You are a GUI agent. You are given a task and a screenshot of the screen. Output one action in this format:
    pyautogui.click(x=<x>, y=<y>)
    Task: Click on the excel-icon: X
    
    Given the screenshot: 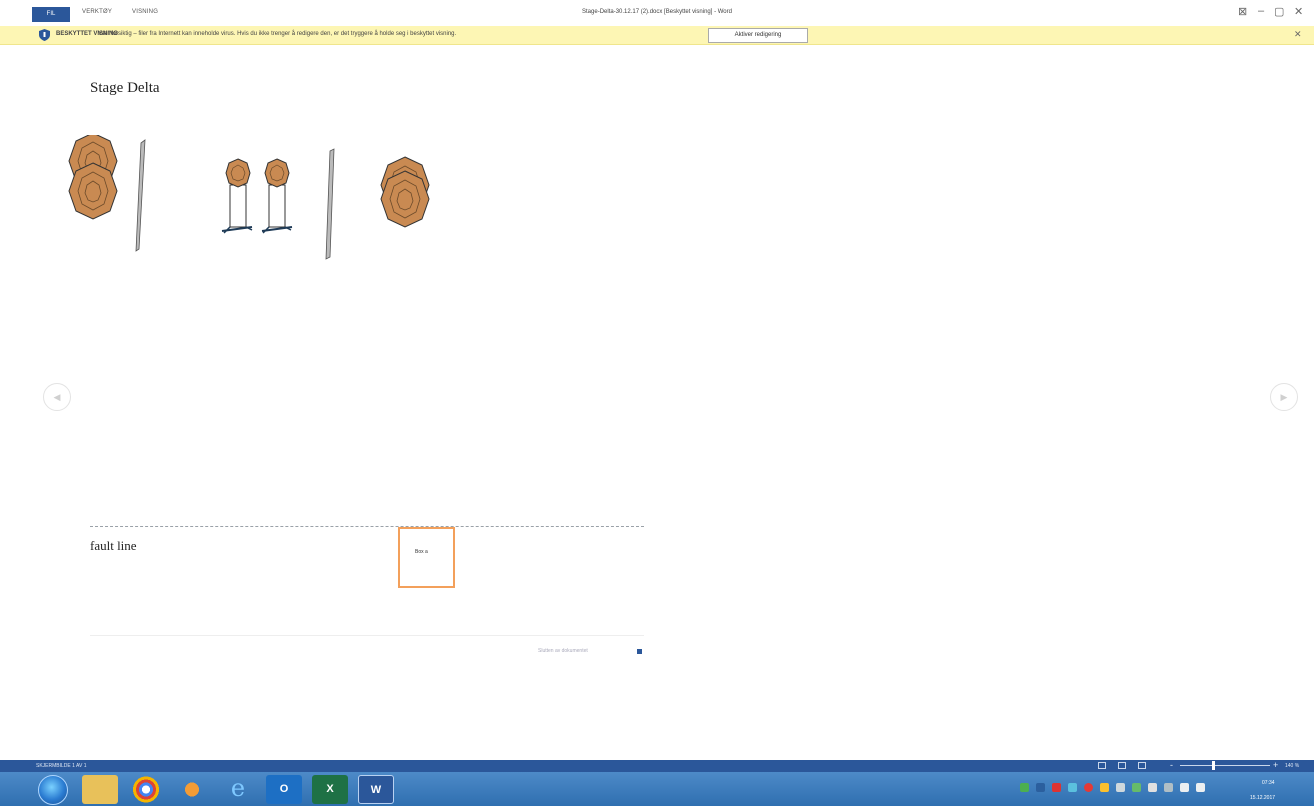 What is the action you would take?
    pyautogui.click(x=330, y=789)
    